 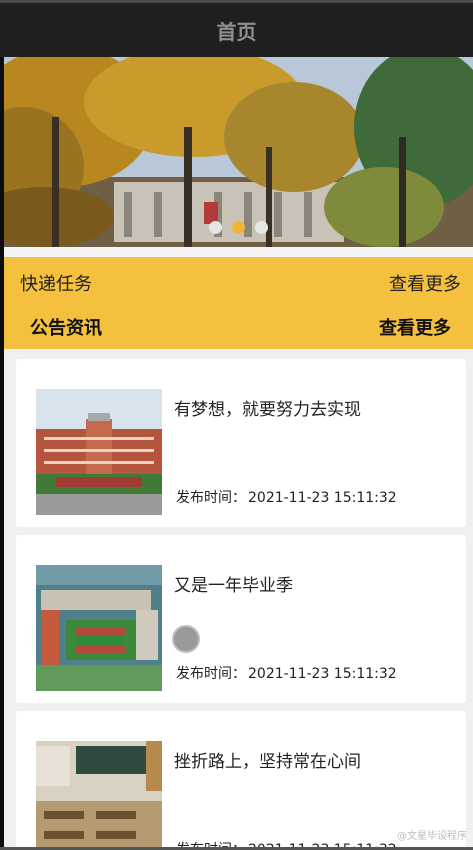 What do you see at coordinates (56, 284) in the screenshot?
I see `express-task-label: 快递任务` at bounding box center [56, 284].